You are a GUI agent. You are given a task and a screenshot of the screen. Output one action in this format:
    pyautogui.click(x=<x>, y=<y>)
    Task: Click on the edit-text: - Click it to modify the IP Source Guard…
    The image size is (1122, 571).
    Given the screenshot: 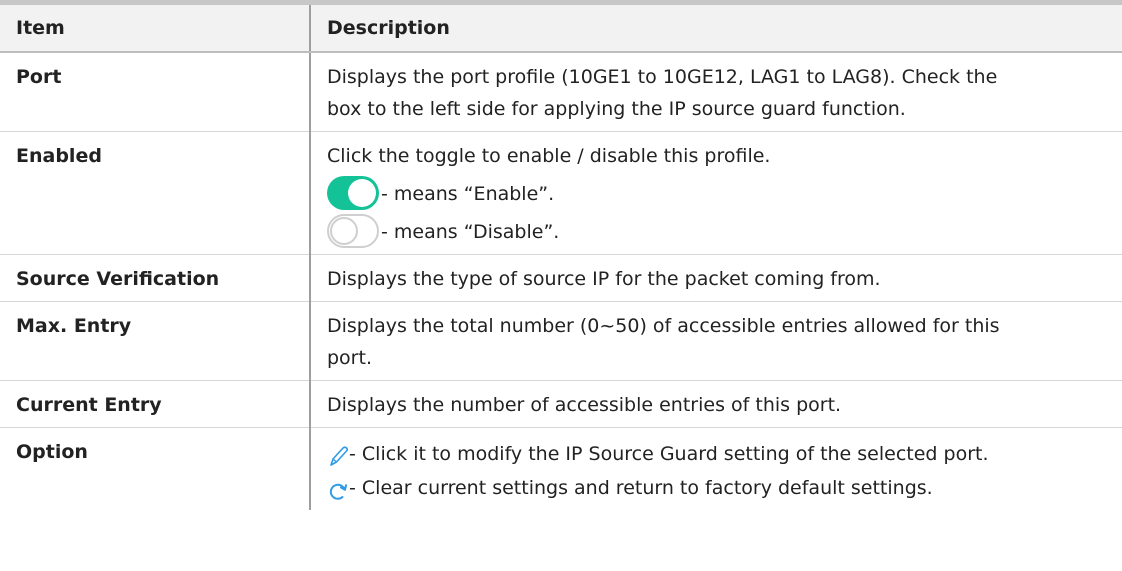 What is the action you would take?
    pyautogui.click(x=669, y=454)
    